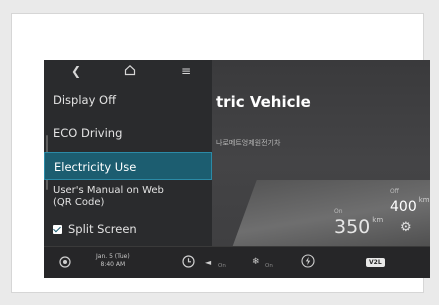 The image size is (439, 305). Describe the element at coordinates (57, 229) in the screenshot. I see `checkbox-checked-icon` at that location.